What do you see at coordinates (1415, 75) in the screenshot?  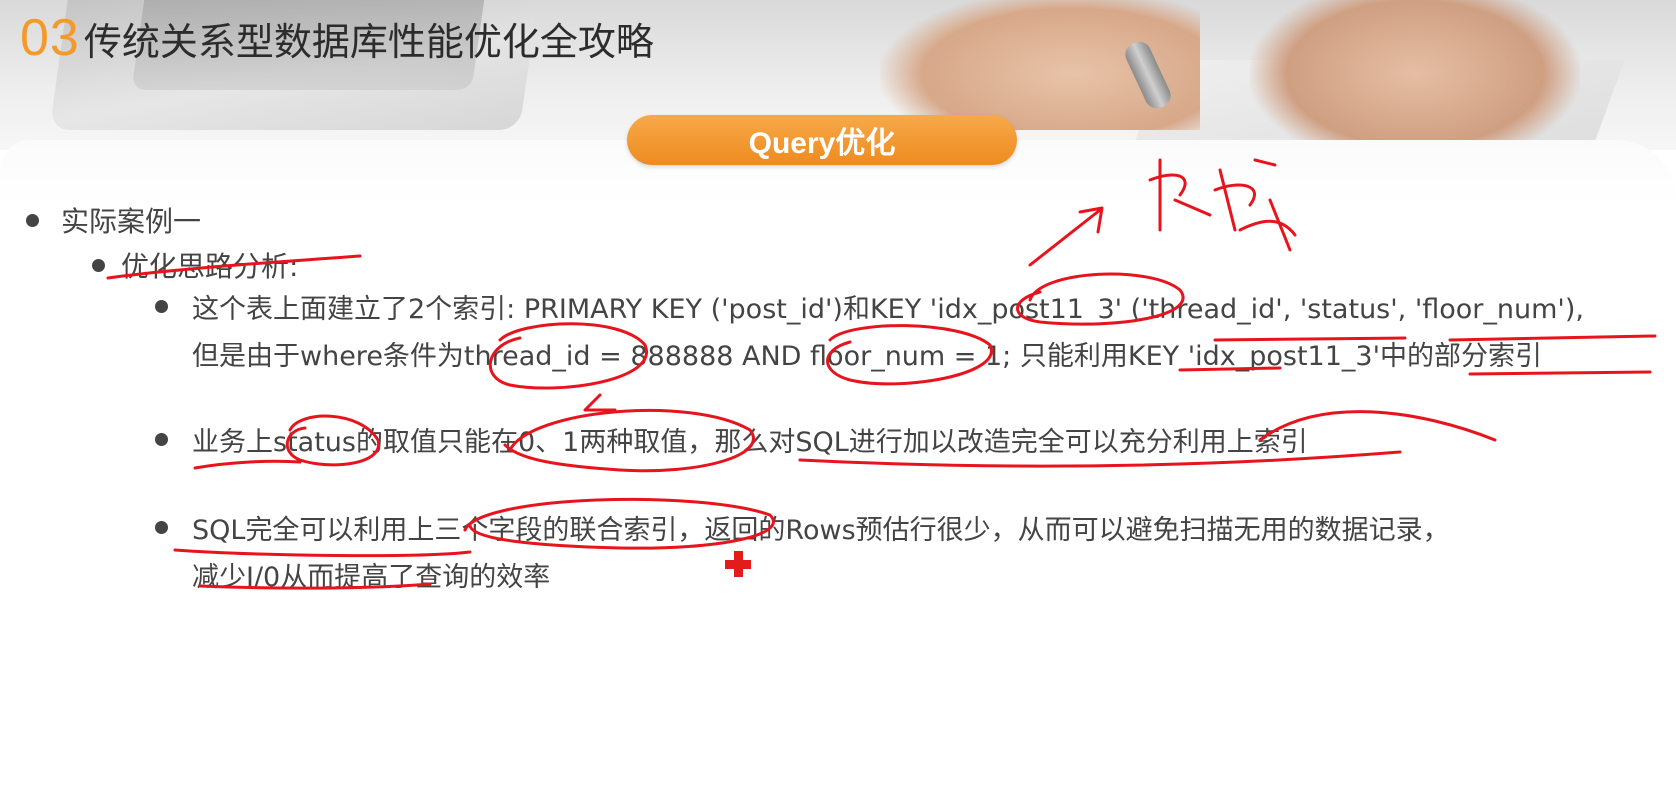 I see `right-hand-image` at bounding box center [1415, 75].